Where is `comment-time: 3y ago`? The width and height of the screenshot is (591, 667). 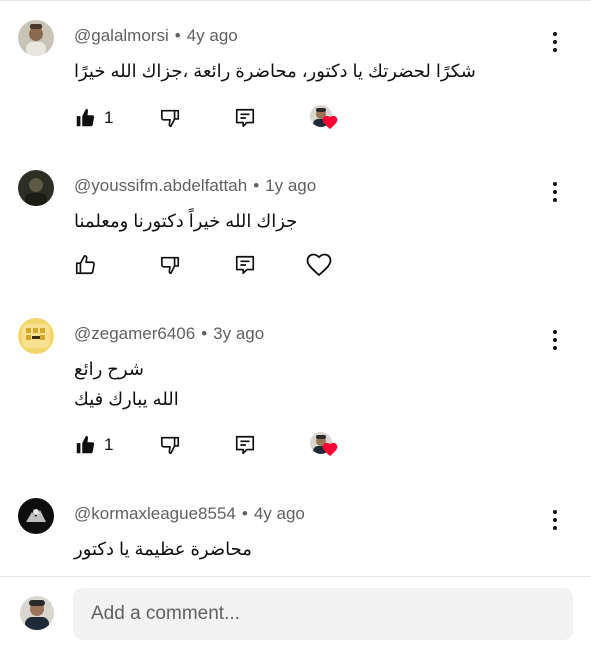 comment-time: 3y ago is located at coordinates (238, 333).